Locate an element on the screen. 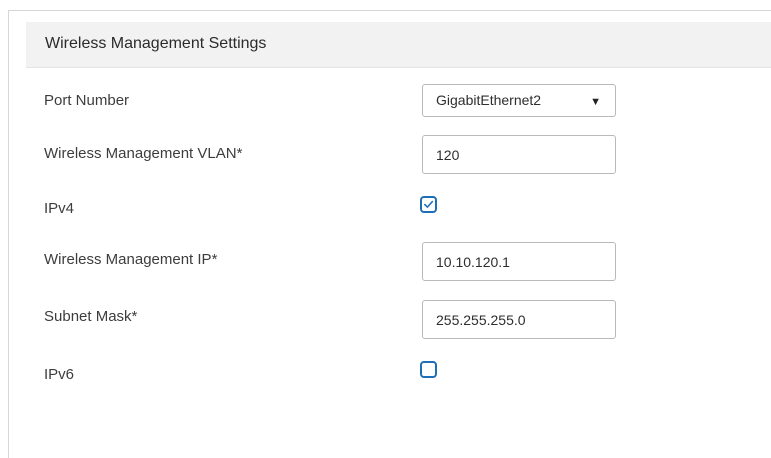 The width and height of the screenshot is (771, 458). ipv4-label: IPv4 is located at coordinates (59, 208).